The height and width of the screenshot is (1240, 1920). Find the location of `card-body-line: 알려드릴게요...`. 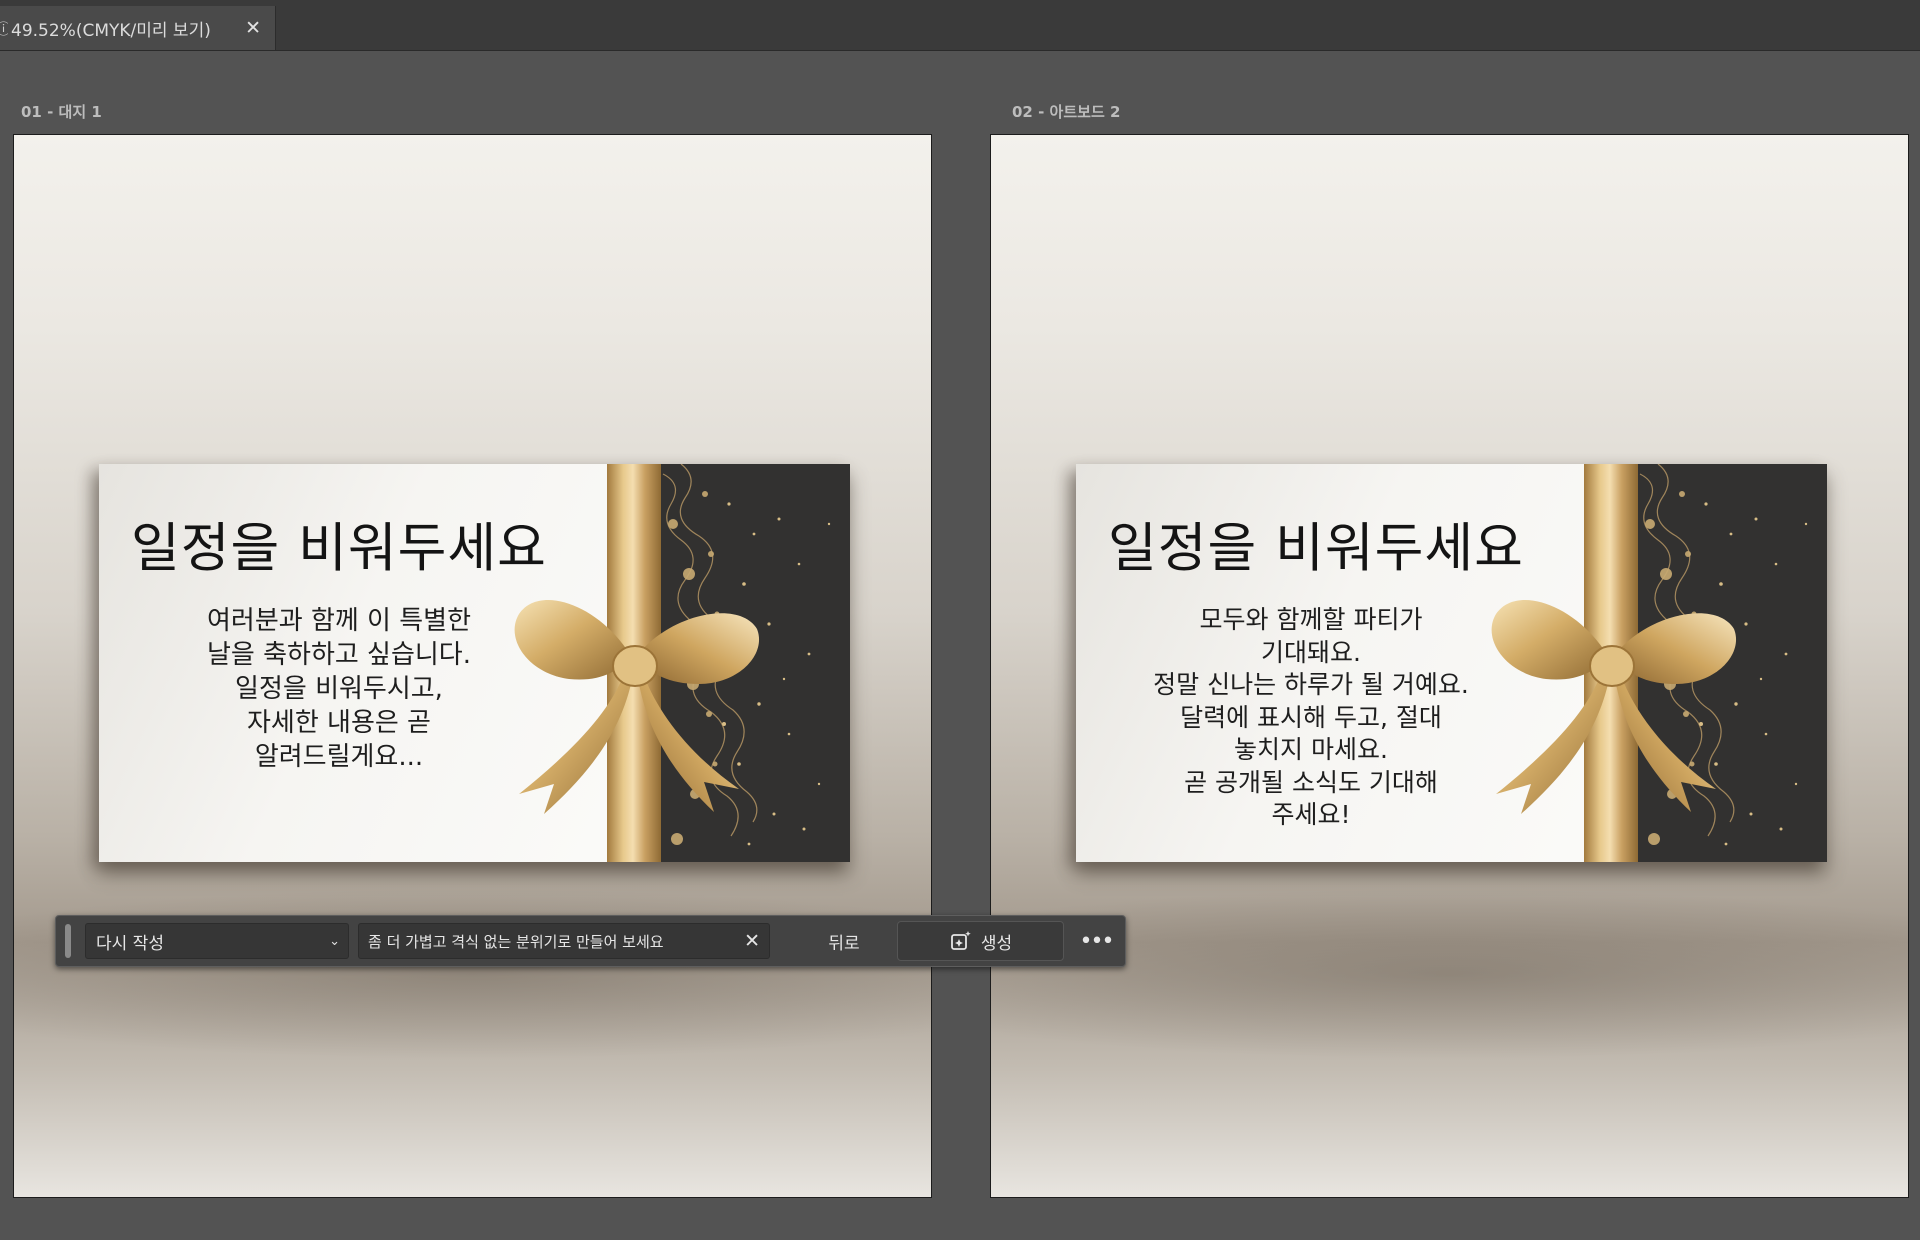

card-body-line: 알려드릴게요... is located at coordinates (339, 757).